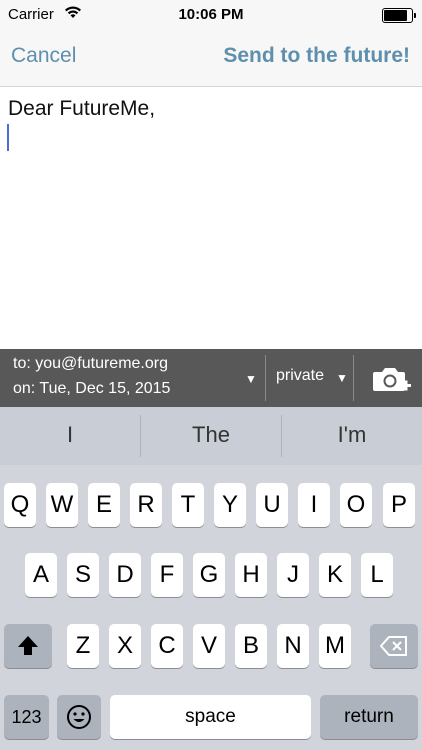 This screenshot has width=422, height=750. I want to click on emoji-icon, so click(79, 717).